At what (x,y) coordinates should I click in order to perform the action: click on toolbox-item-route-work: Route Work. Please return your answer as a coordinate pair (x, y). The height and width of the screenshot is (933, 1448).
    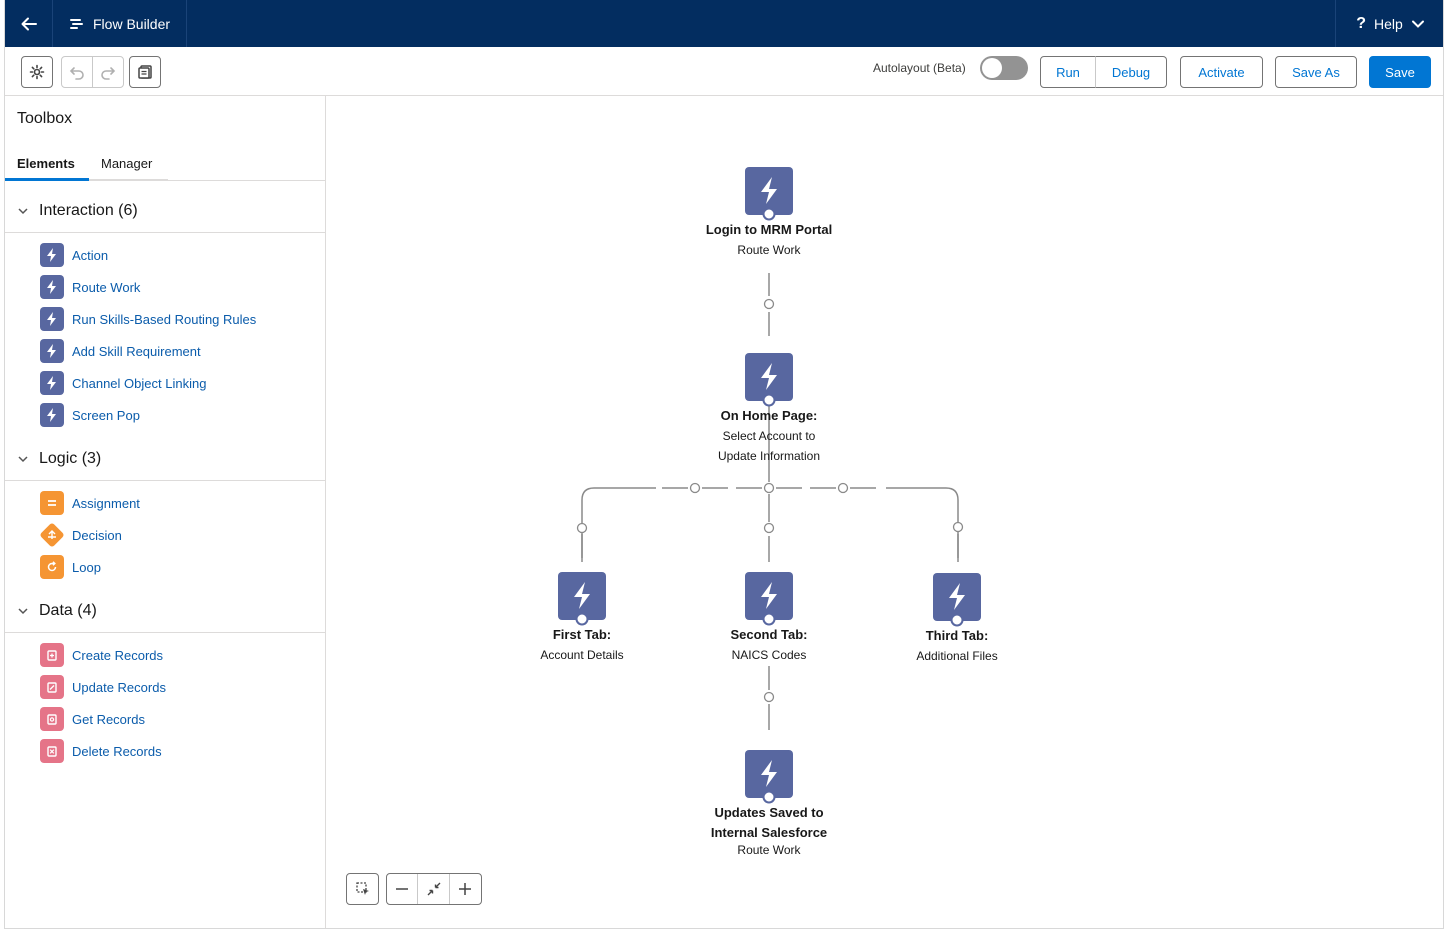
    Looking at the image, I should click on (165, 287).